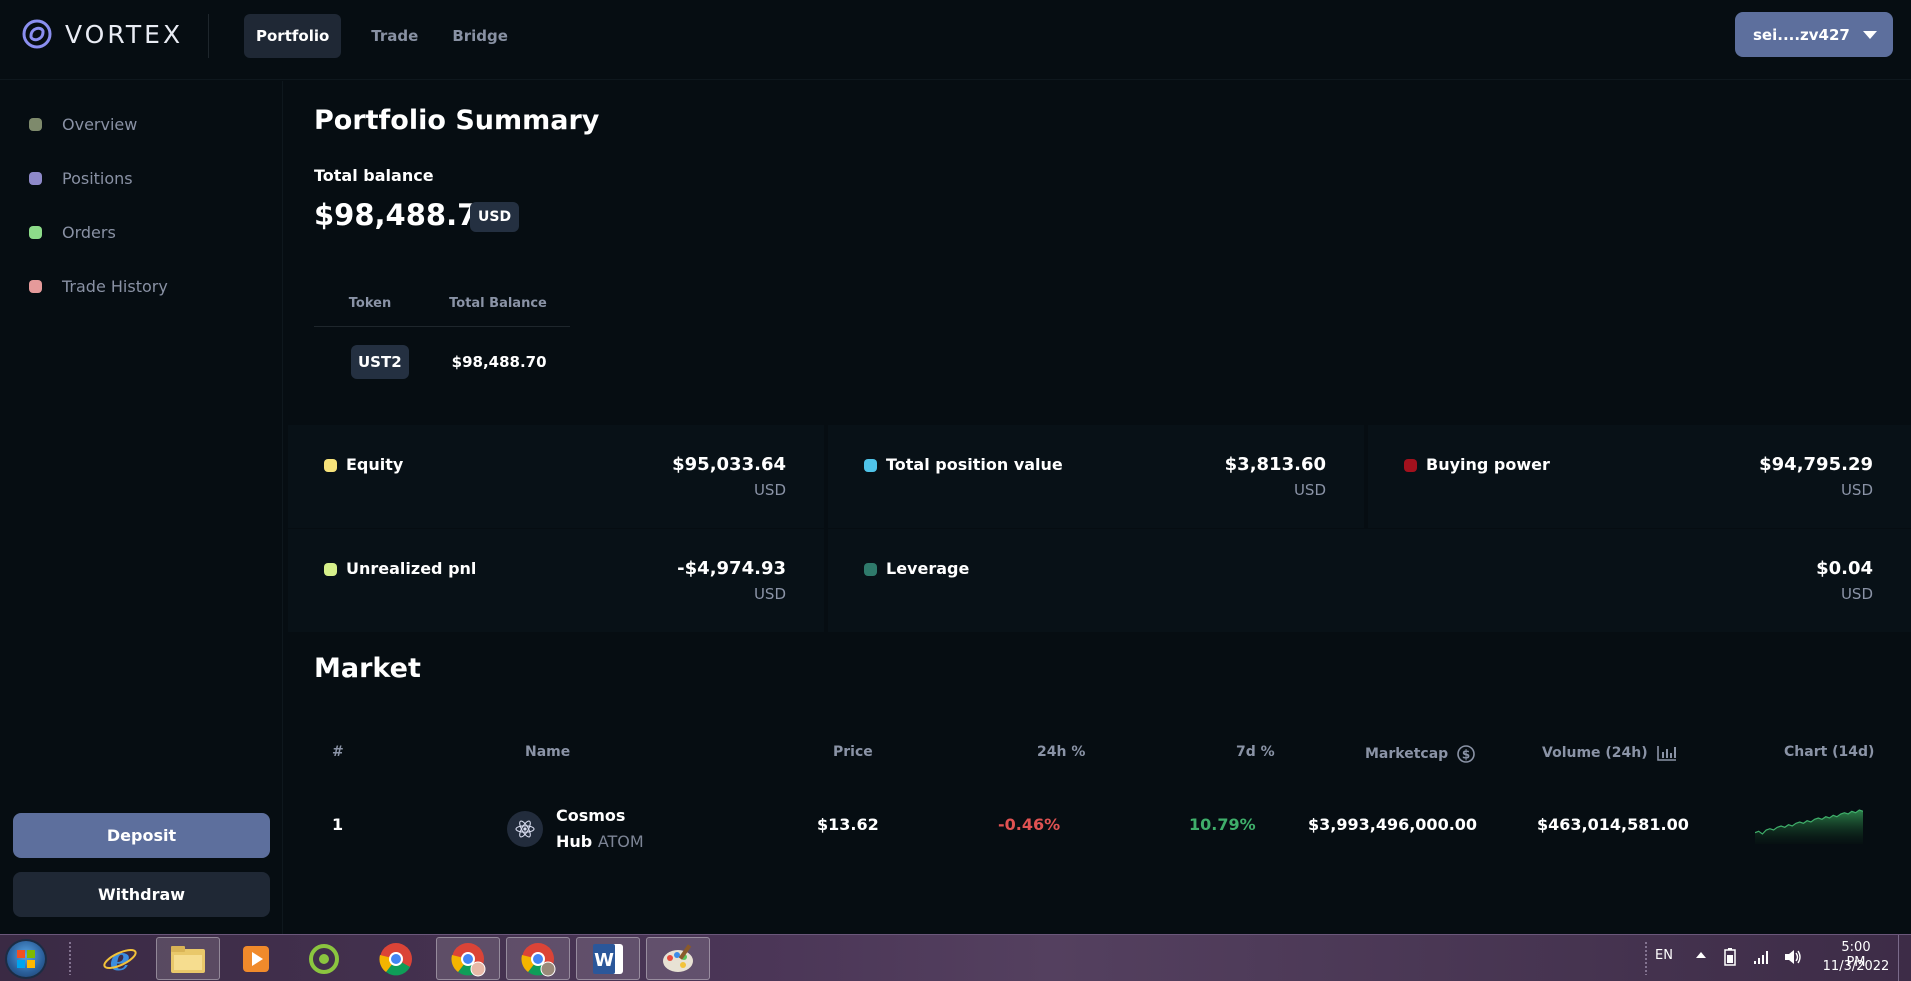  Describe the element at coordinates (848, 824) in the screenshot. I see `price-cell: $13.62` at that location.